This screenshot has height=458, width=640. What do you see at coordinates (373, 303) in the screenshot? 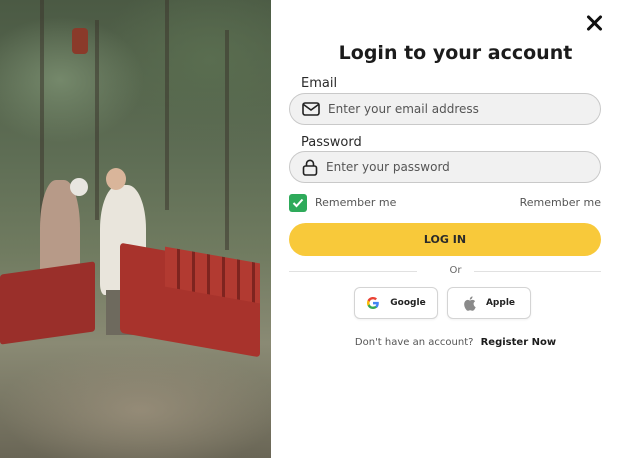
I see `google-icon` at bounding box center [373, 303].